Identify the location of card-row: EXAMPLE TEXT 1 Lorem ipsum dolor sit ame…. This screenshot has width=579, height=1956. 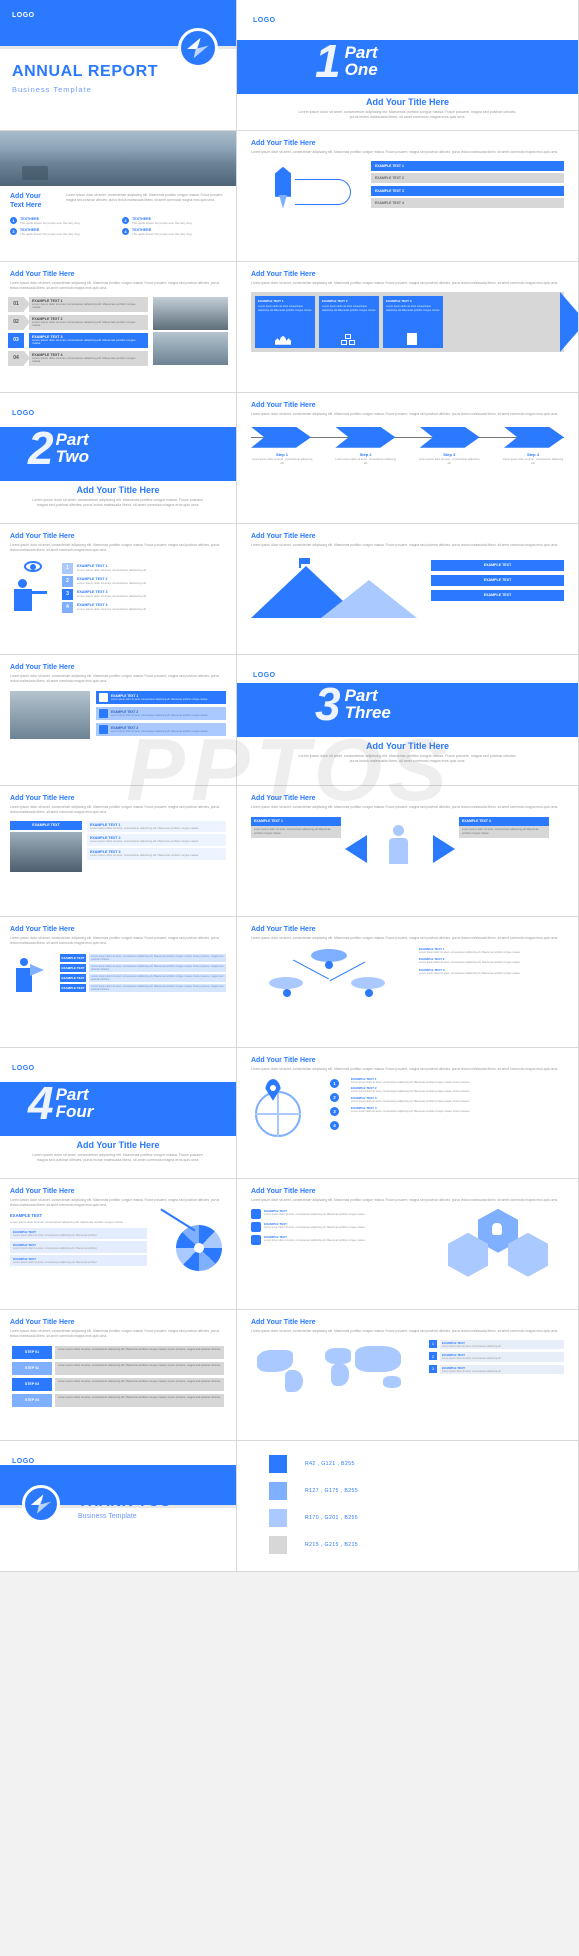
(161, 697).